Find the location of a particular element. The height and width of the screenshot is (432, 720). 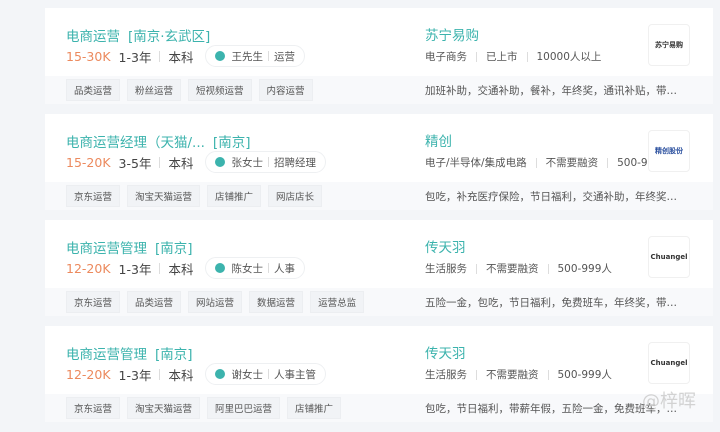

skill-tags: 京东运营 品类运营 网站运营 数据运营 运营总监 is located at coordinates (215, 302).